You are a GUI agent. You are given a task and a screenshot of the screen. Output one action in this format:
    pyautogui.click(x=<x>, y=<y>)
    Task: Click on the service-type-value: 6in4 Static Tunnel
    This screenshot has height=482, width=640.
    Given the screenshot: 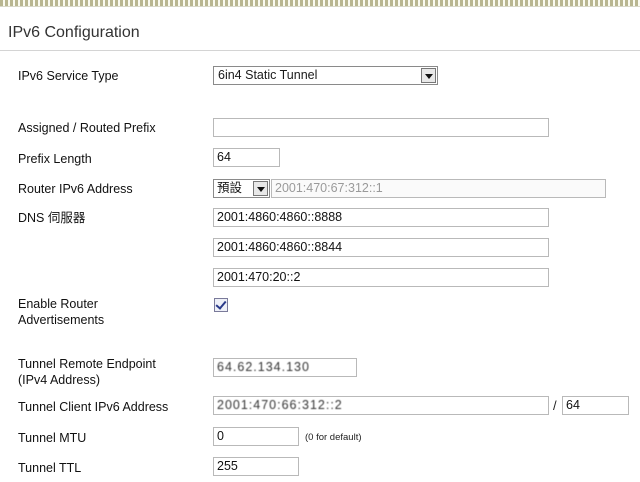 What is the action you would take?
    pyautogui.click(x=268, y=75)
    